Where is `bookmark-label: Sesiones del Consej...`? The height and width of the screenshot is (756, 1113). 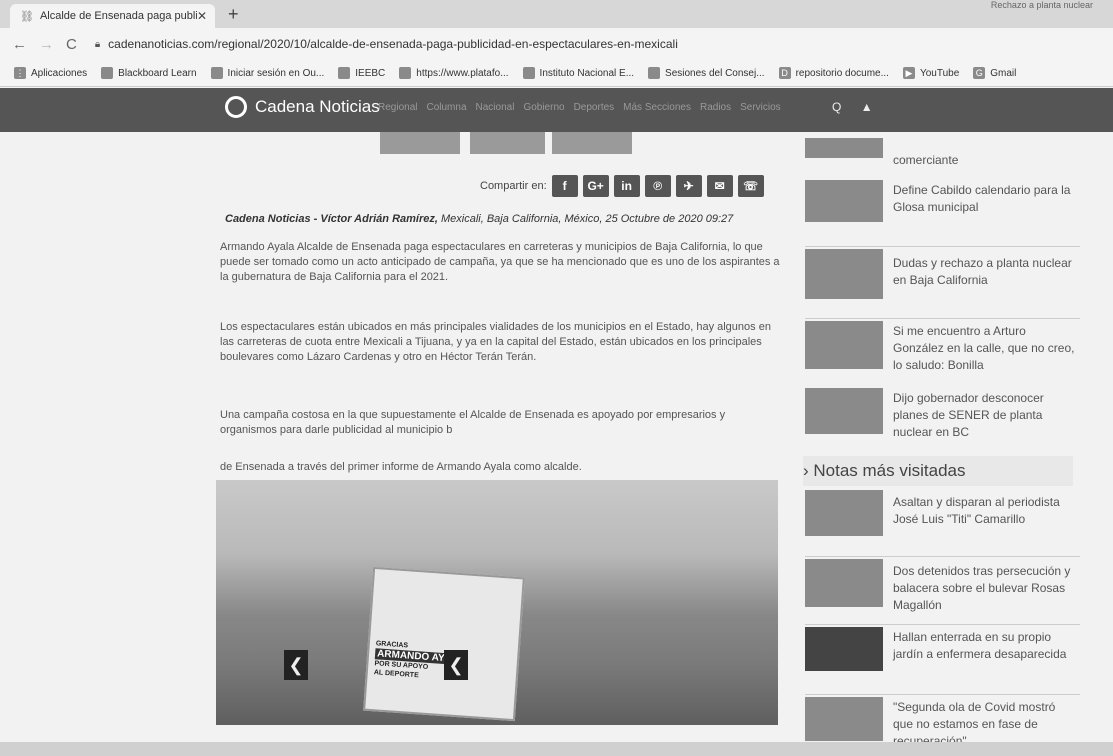 bookmark-label: Sesiones del Consej... is located at coordinates (715, 73).